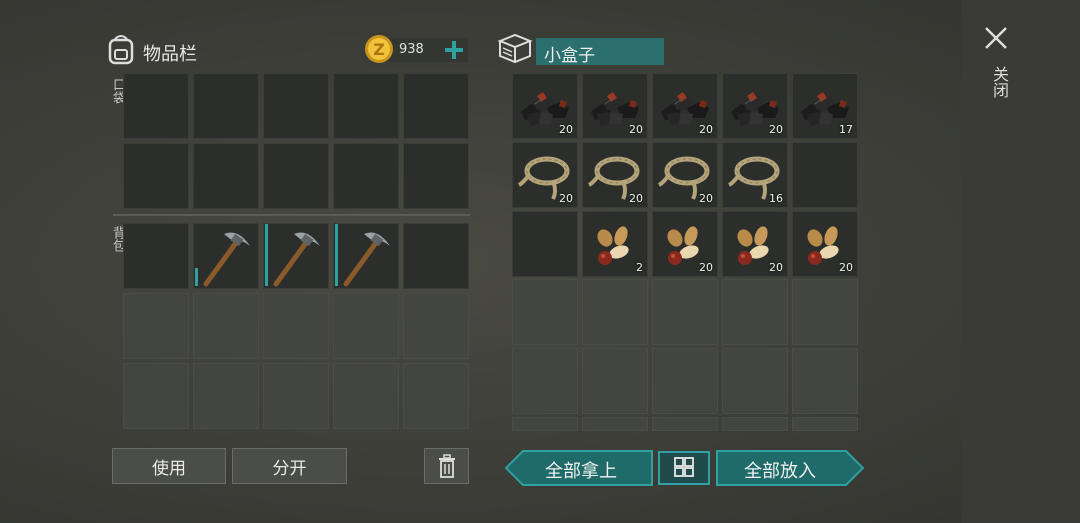  I want to click on grid-icon, so click(684, 467).